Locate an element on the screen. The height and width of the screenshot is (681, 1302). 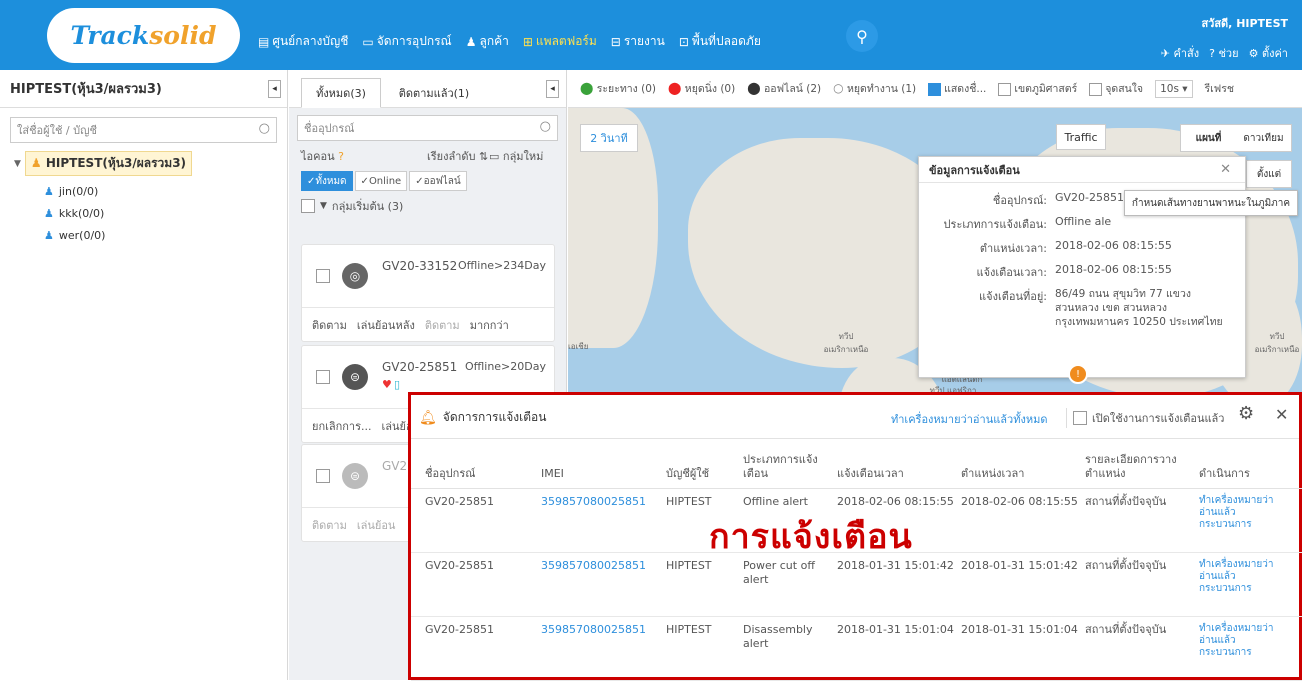
filter-offline: ⬤ ออฟไลน์ (2) is located at coordinates (784, 88).